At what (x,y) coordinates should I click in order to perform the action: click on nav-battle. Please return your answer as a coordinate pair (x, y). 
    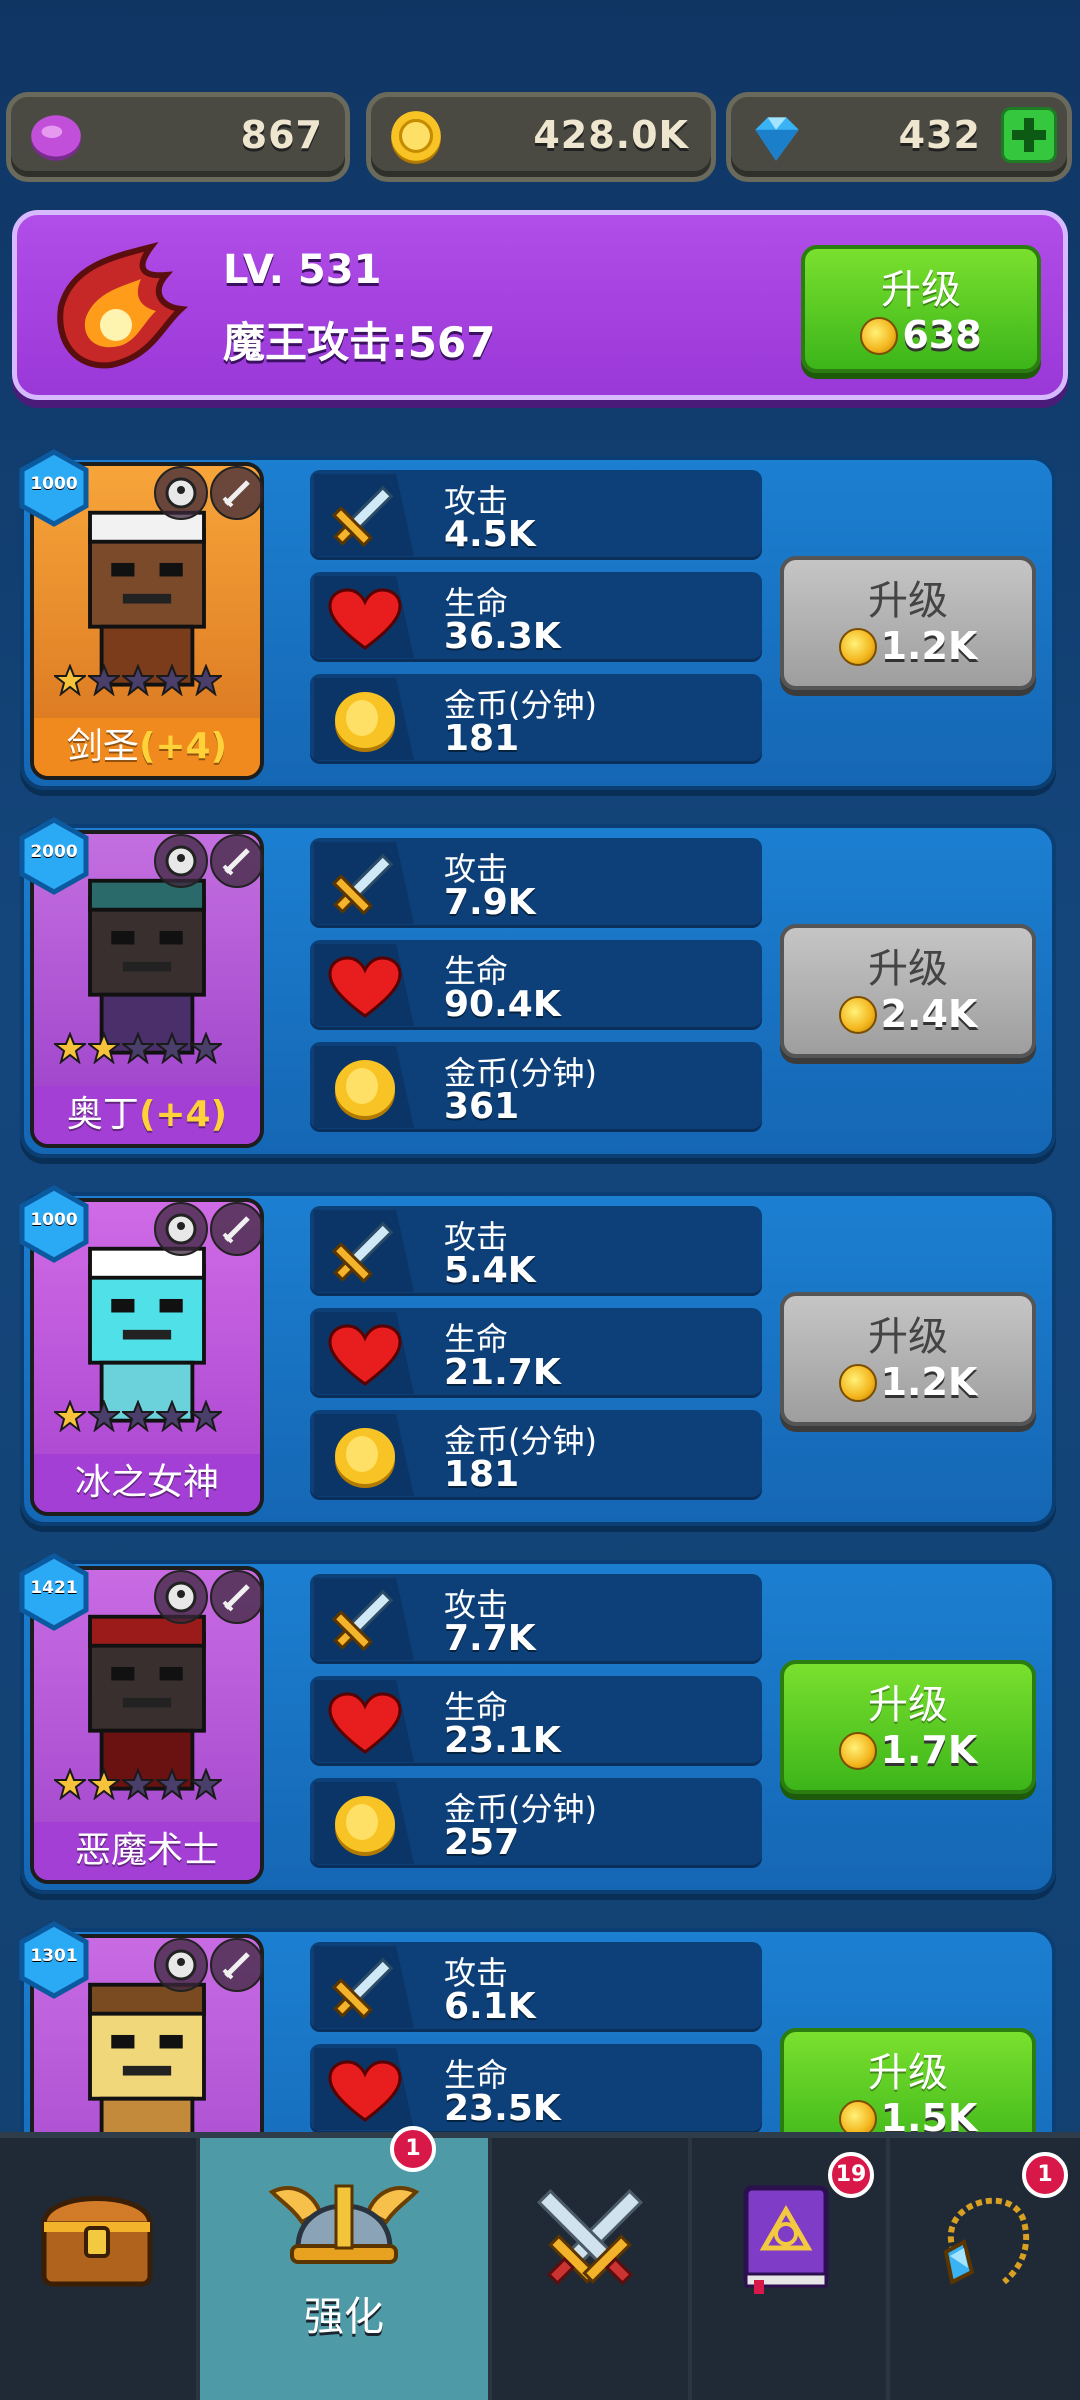
    Looking at the image, I should click on (590, 2269).